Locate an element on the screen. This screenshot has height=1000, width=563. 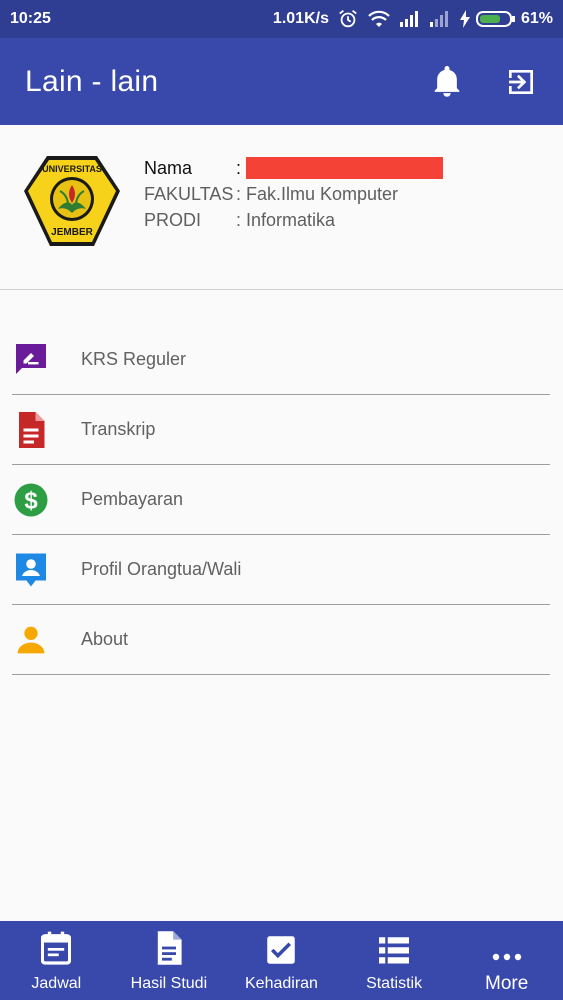
nav-label: More is located at coordinates (507, 983).